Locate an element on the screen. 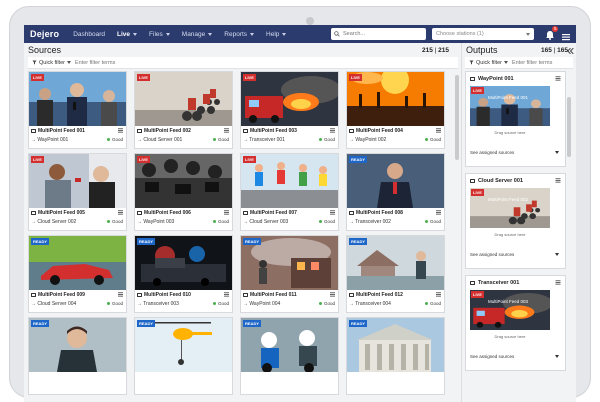 This screenshot has width=600, height=402. outputs-filter-input is located at coordinates (536, 62).